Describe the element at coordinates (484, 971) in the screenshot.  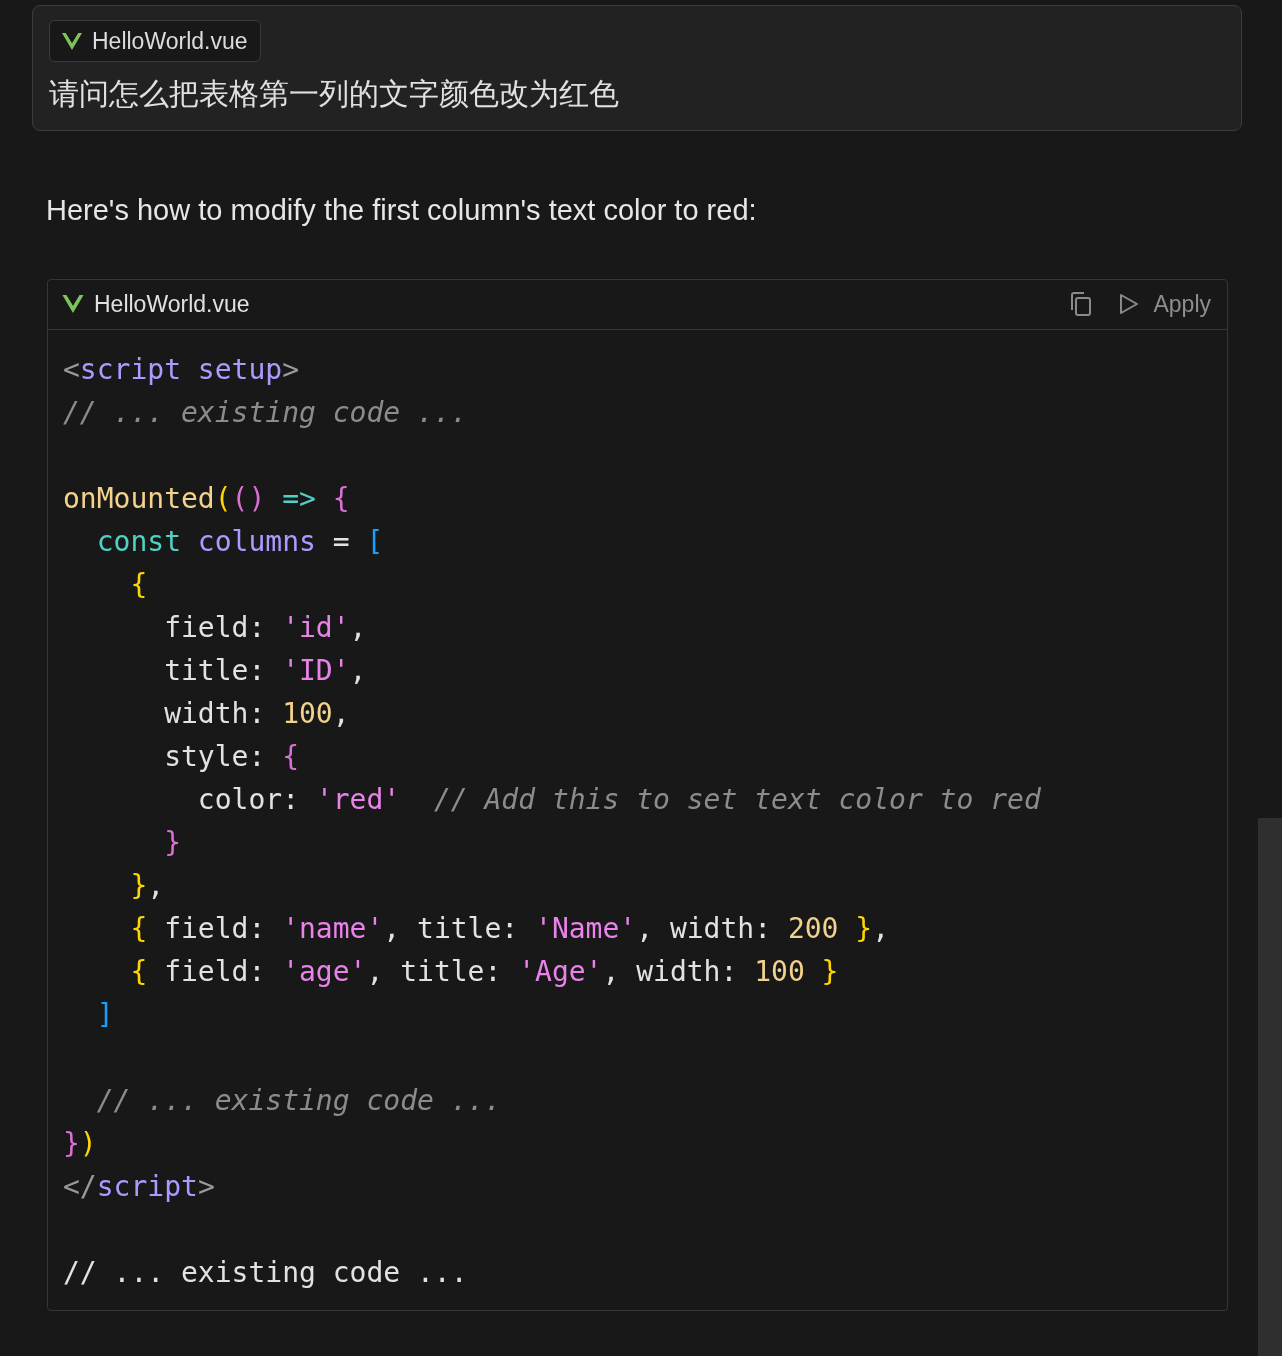
I see `code-line: { field: 'age', title: 'Age', width: 100 }` at that location.